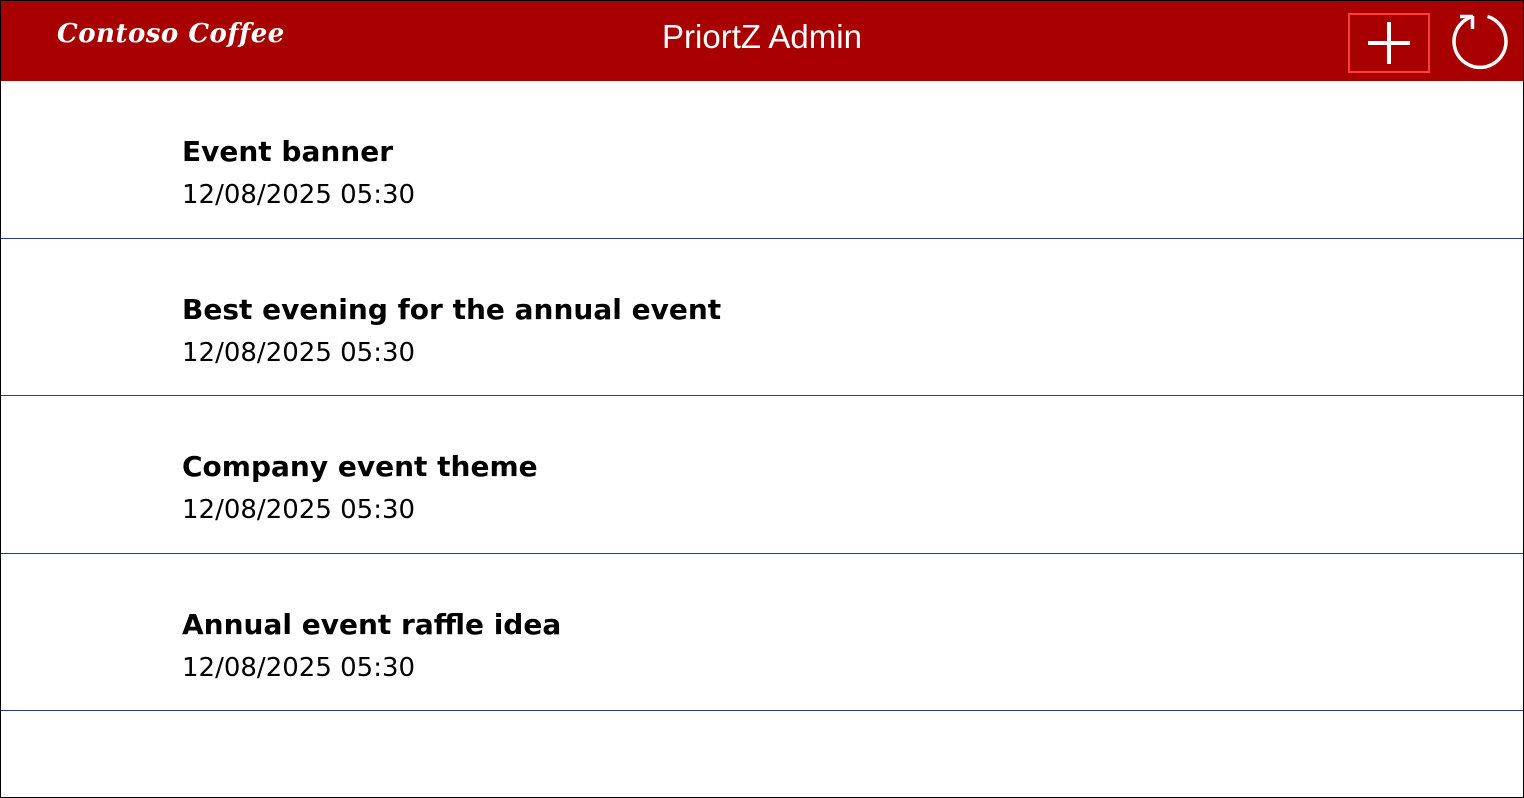  I want to click on plus-icon, so click(1389, 43).